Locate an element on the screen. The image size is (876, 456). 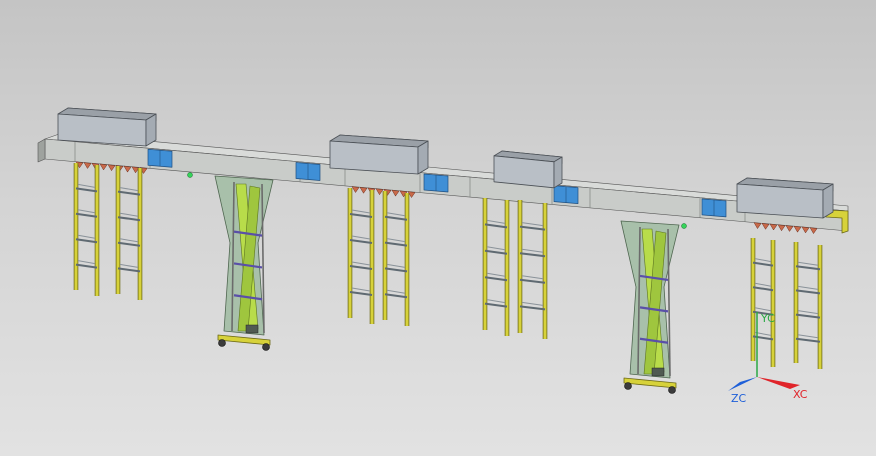
coordinate-triad is located at coordinates (764, 351).